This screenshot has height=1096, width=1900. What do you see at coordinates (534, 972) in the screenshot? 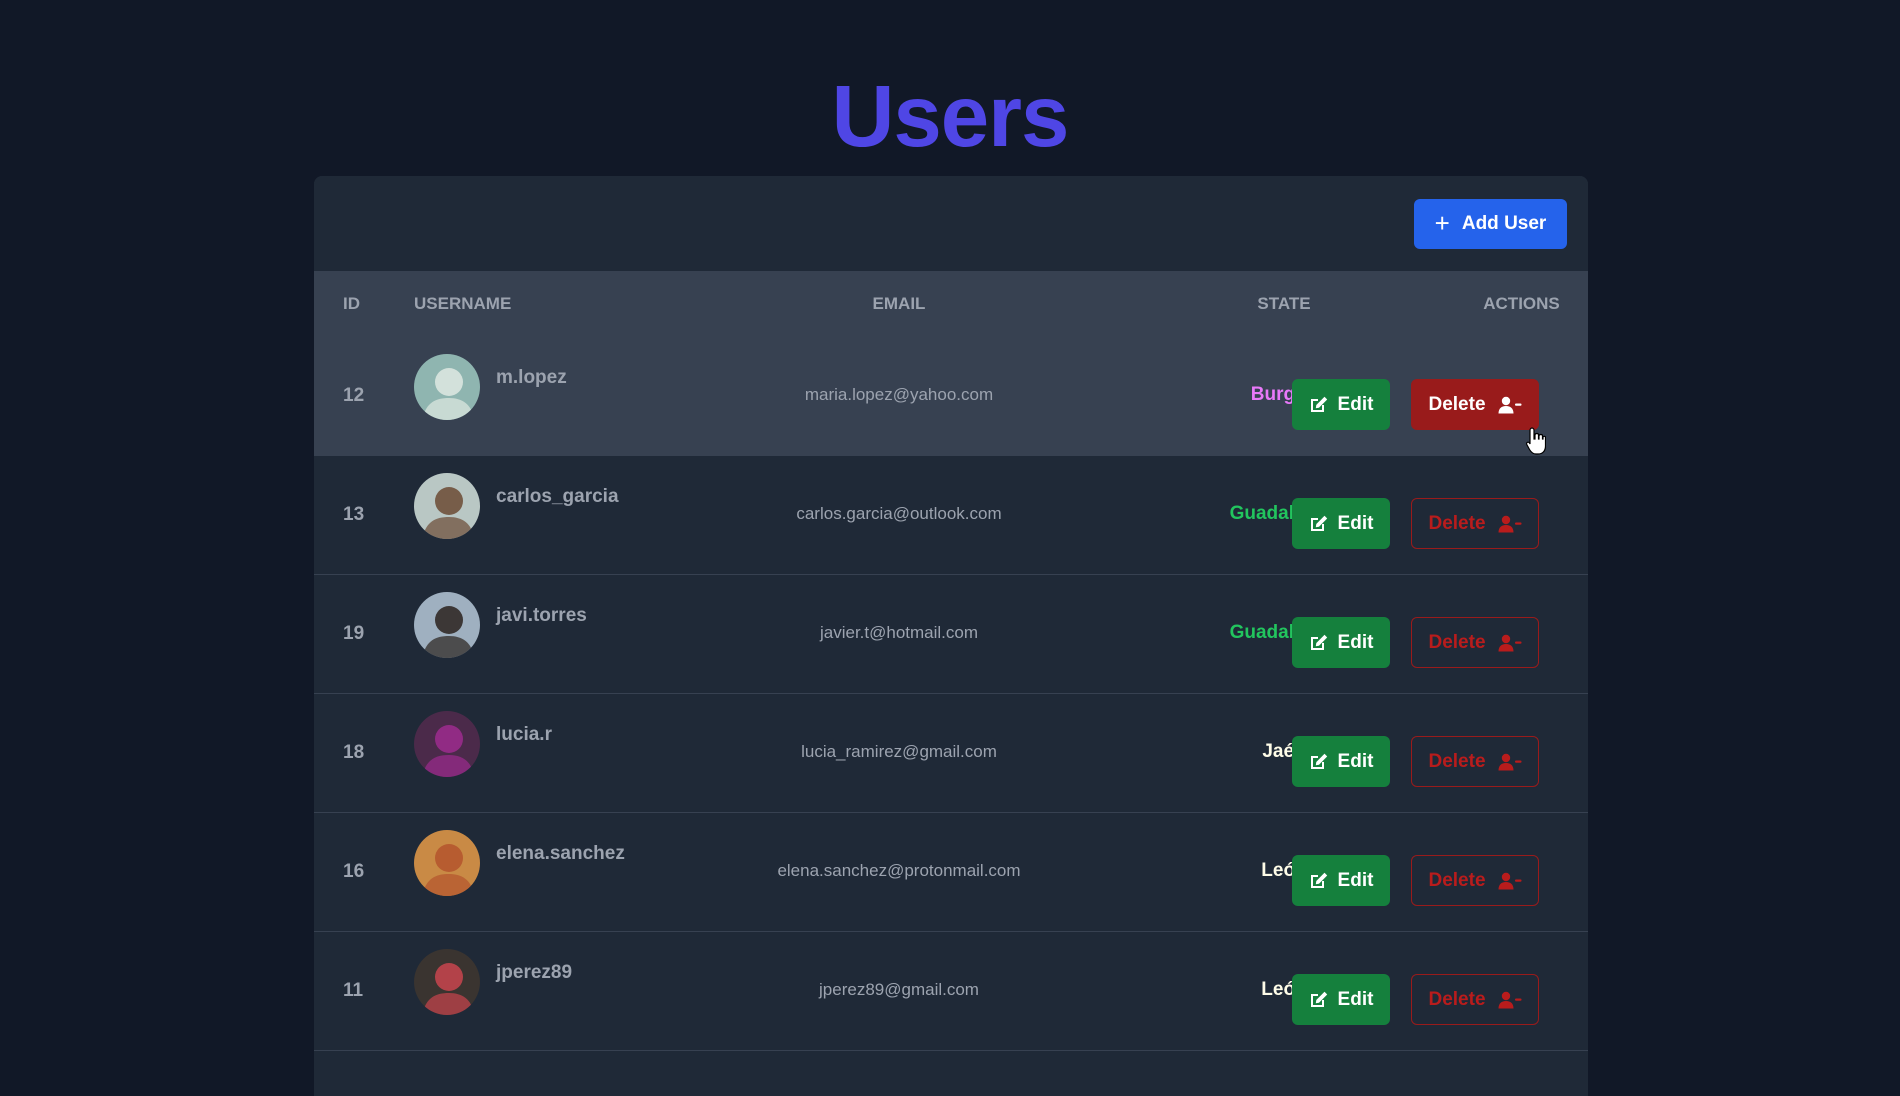
I see `username: jperez89` at bounding box center [534, 972].